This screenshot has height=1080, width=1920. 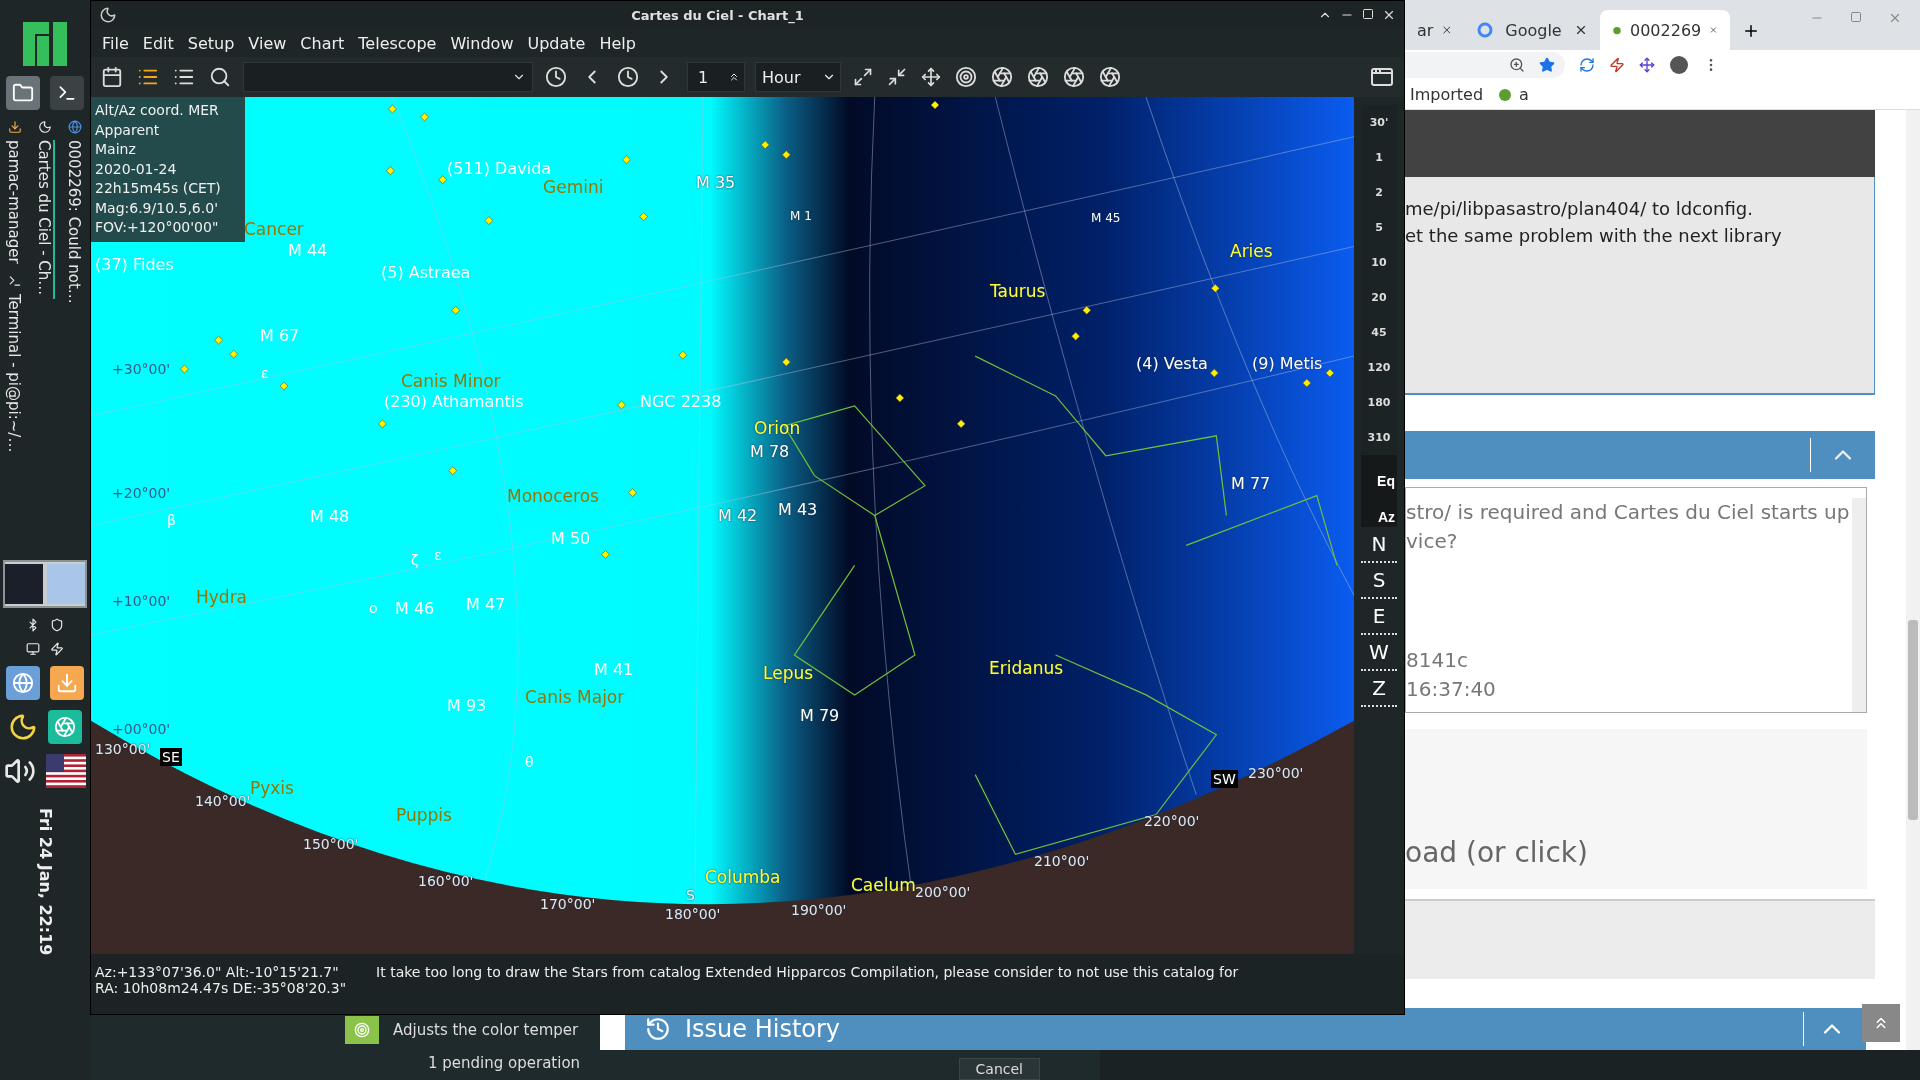 What do you see at coordinates (1437, 660) in the screenshot?
I see `text-line: 8141c` at bounding box center [1437, 660].